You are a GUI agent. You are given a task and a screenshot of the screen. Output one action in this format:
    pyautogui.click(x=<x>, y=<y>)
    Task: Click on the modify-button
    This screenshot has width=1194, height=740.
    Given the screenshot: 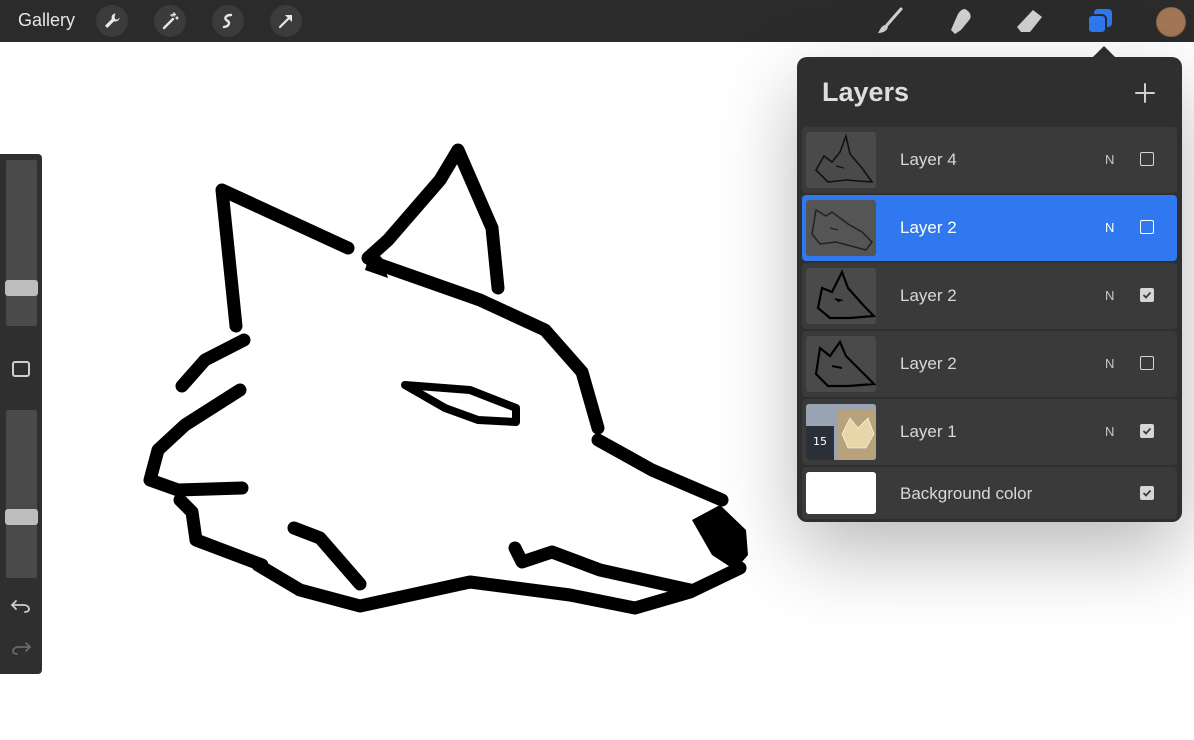 What is the action you would take?
    pyautogui.click(x=21, y=369)
    